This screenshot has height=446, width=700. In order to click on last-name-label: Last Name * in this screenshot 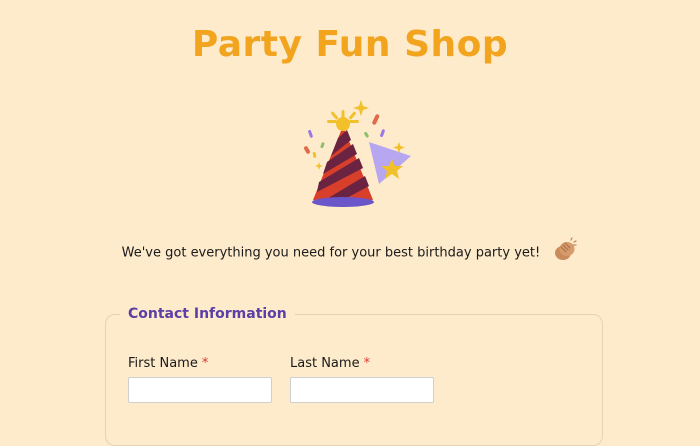, I will do `click(330, 363)`.